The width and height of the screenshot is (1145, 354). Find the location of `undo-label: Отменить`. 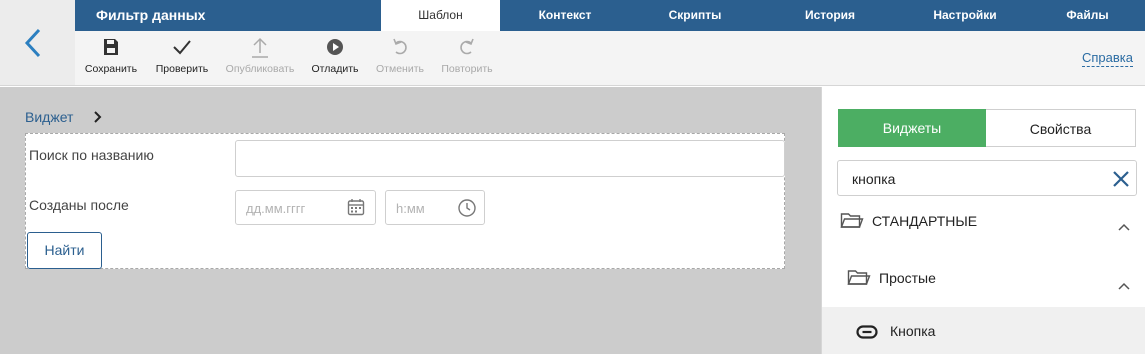

undo-label: Отменить is located at coordinates (400, 69).